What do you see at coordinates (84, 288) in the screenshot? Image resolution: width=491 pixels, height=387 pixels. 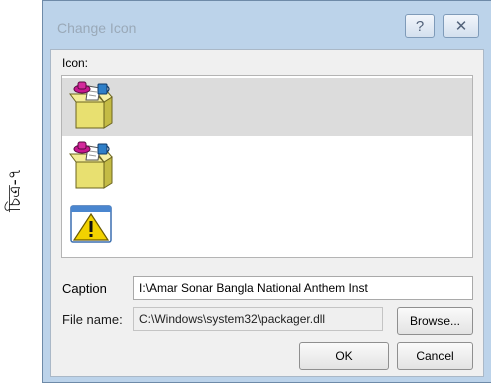 I see `caption-label: Caption` at bounding box center [84, 288].